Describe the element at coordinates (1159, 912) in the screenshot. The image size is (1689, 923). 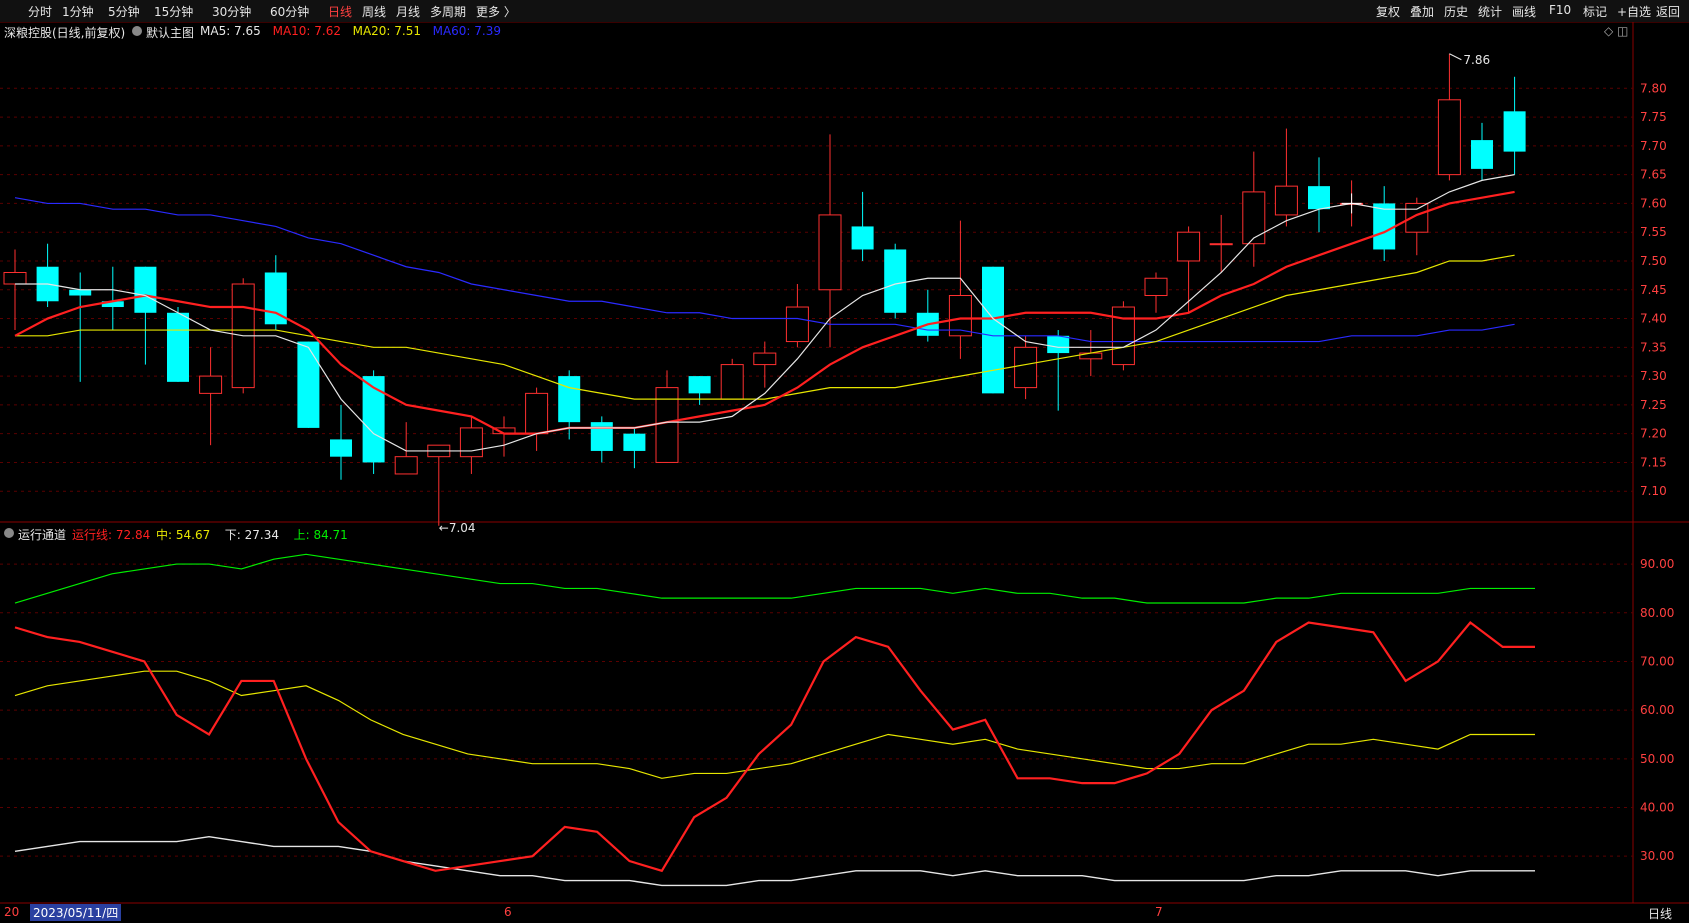
I see `date-axis-july: 7` at that location.